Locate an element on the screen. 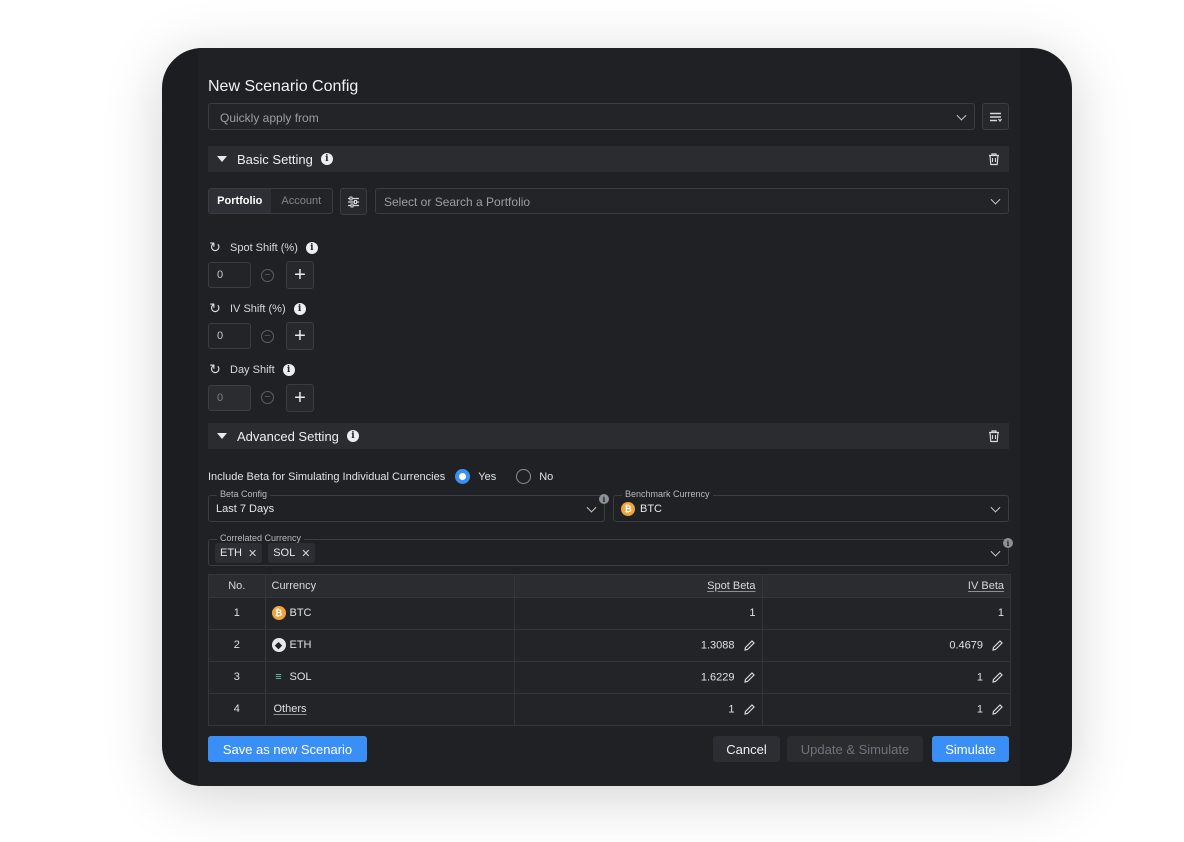  table-row: 1 ₿ BTC 1 1 is located at coordinates (609, 612).